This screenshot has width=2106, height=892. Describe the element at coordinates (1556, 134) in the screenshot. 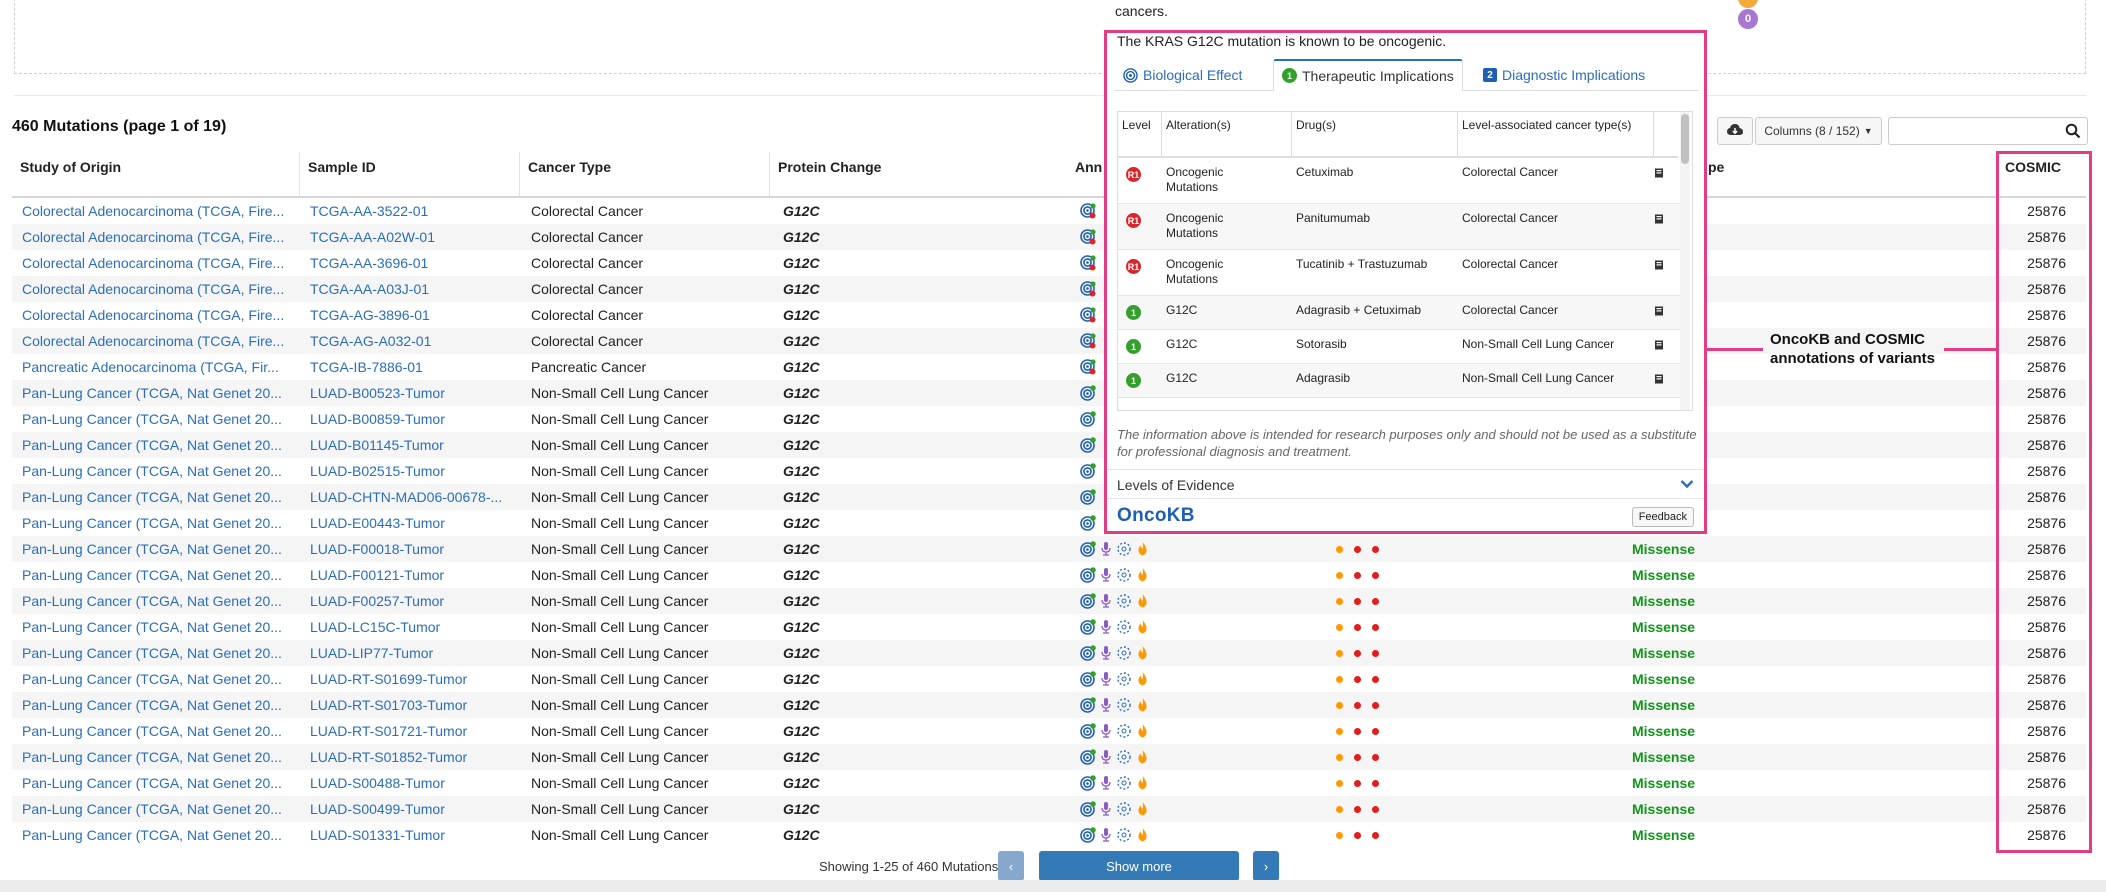

I see `col-cancer-types: Level-associated cancer type(s)` at that location.